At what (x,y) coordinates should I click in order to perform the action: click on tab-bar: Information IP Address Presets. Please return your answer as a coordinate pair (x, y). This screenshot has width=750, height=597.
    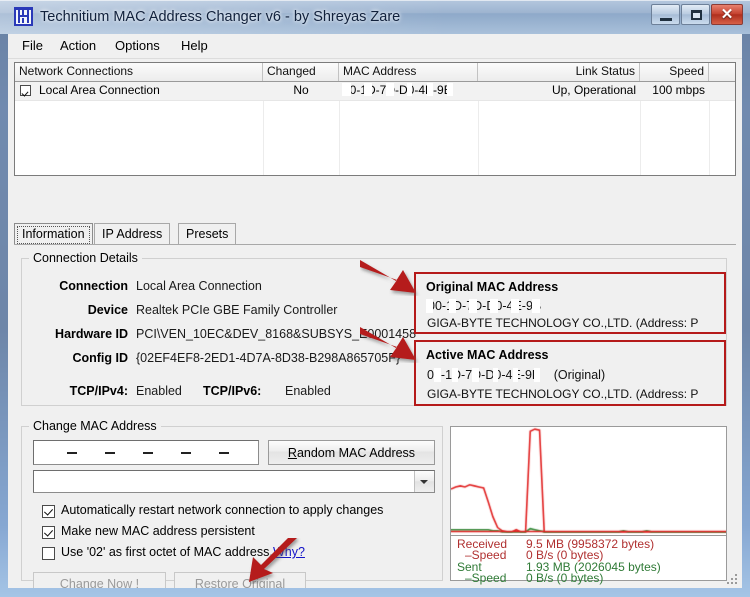
    Looking at the image, I should click on (375, 234).